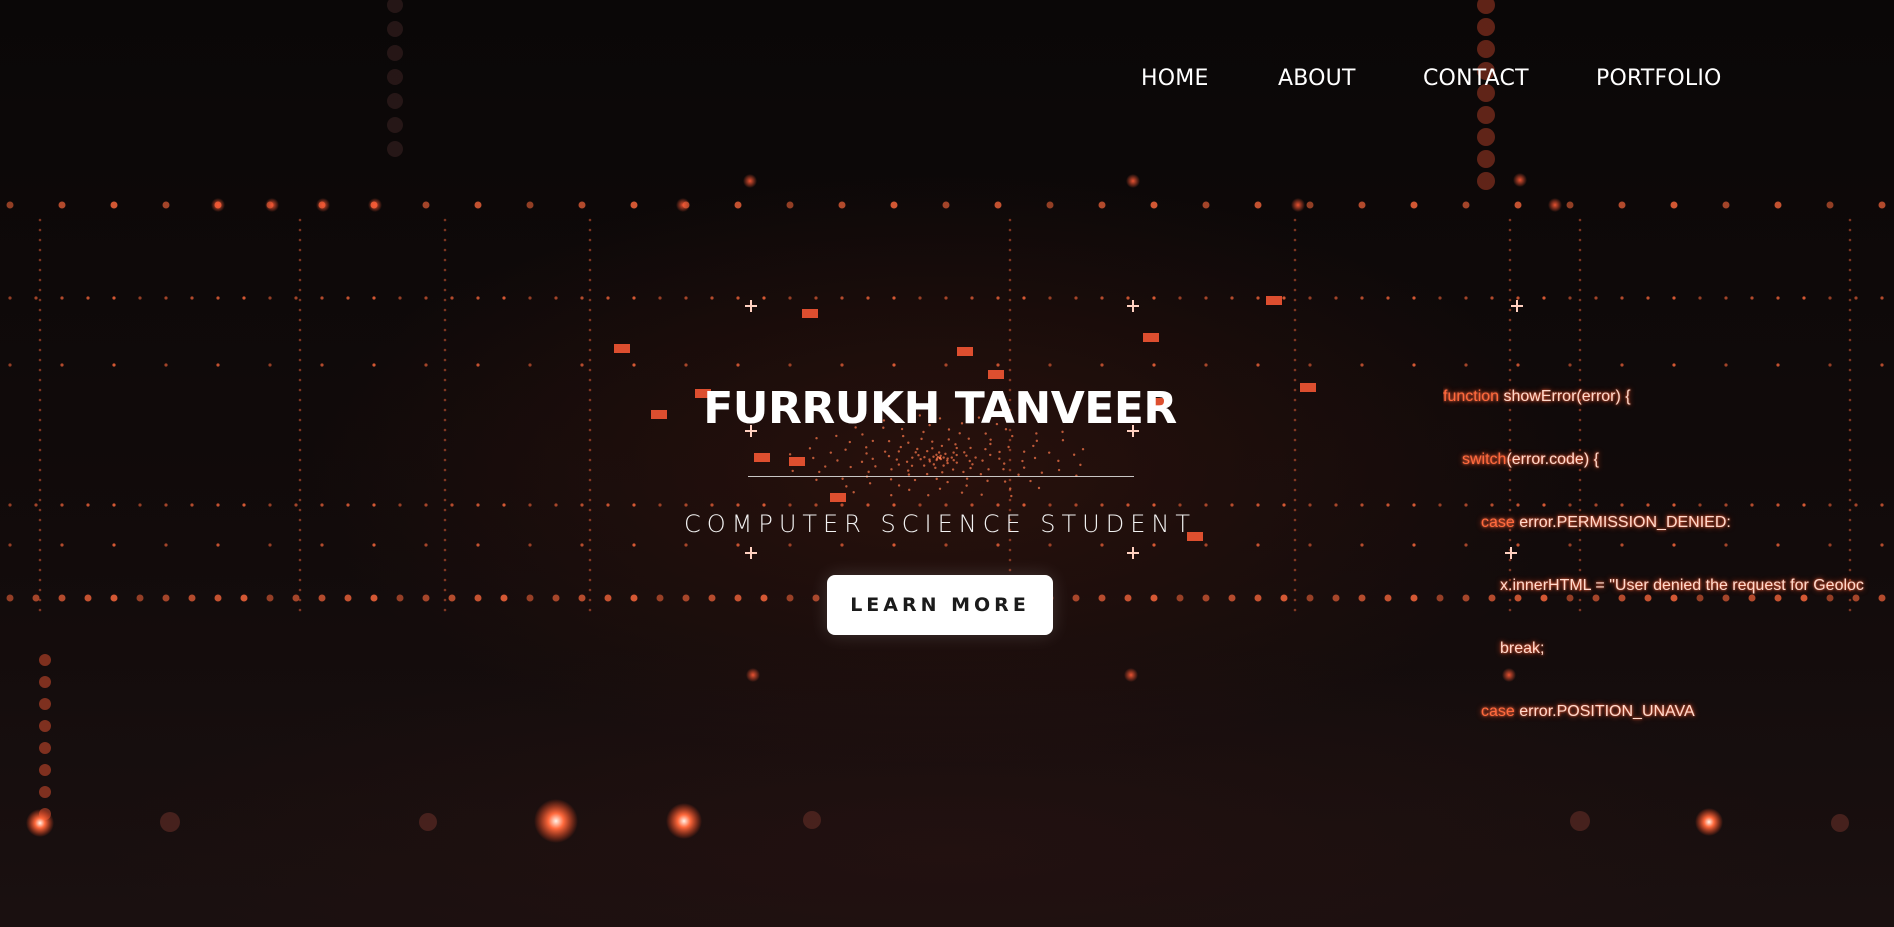 The width and height of the screenshot is (1894, 927). I want to click on code-keyword: case, so click(1498, 522).